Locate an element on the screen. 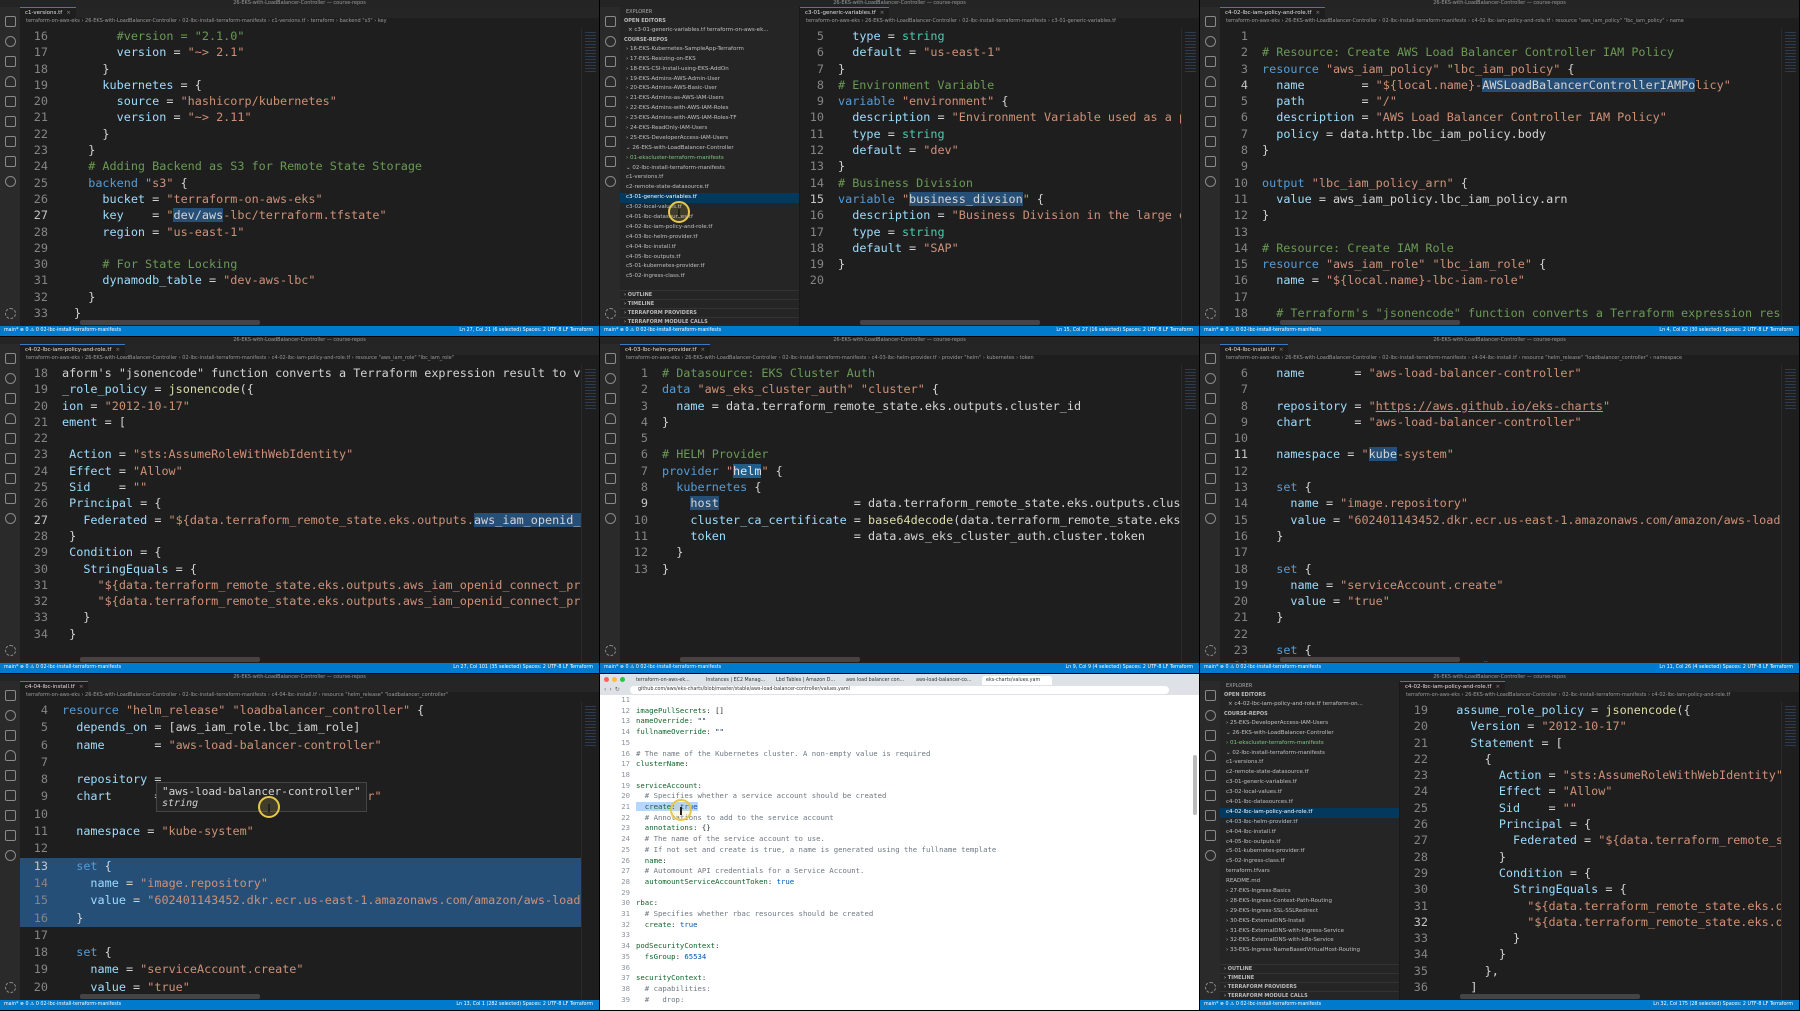 The image size is (1800, 1011). explorer-item: › 16-EKS-Kubernetes-SampleApp-Terraform is located at coordinates (709, 50).